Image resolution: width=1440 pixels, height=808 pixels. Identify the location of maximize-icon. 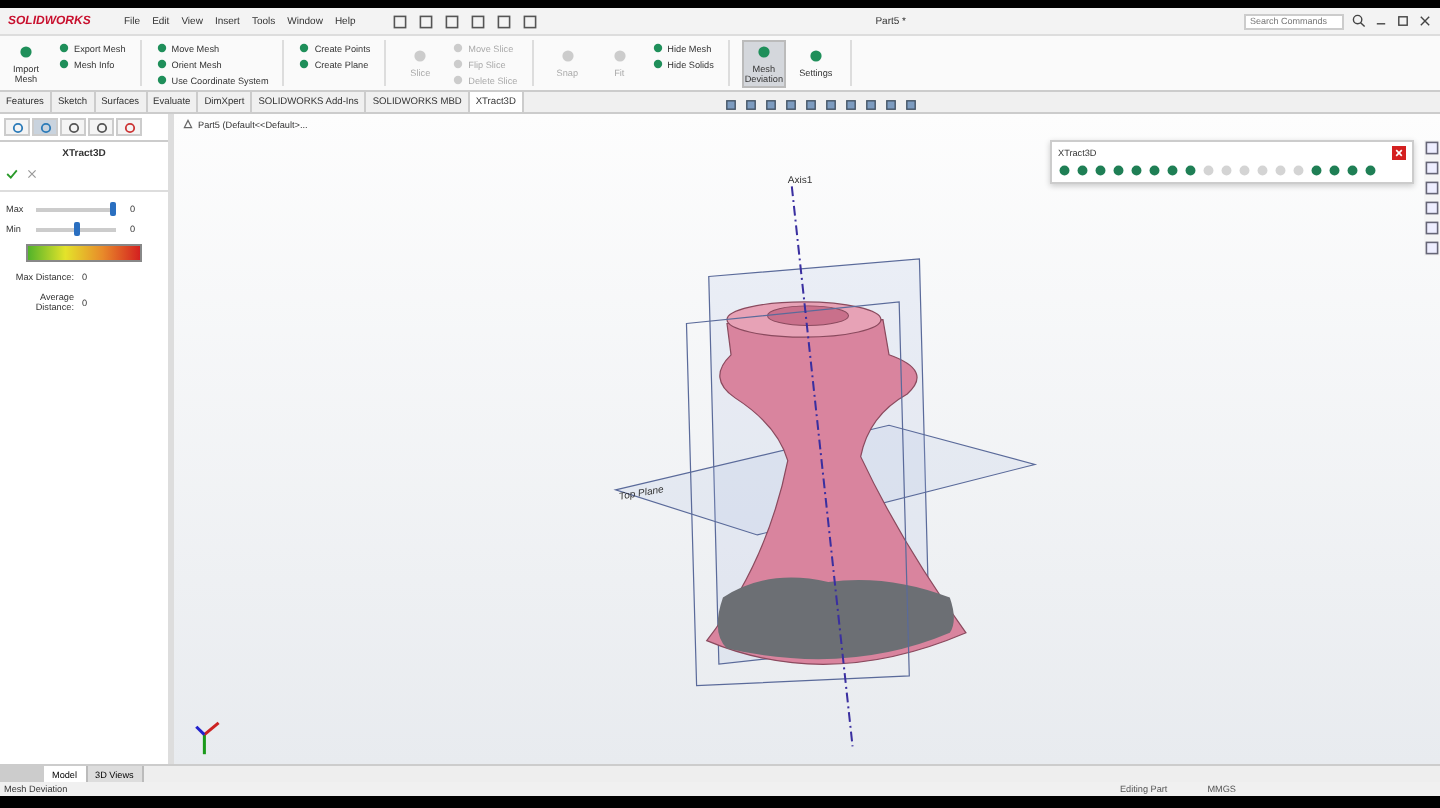
(1403, 21).